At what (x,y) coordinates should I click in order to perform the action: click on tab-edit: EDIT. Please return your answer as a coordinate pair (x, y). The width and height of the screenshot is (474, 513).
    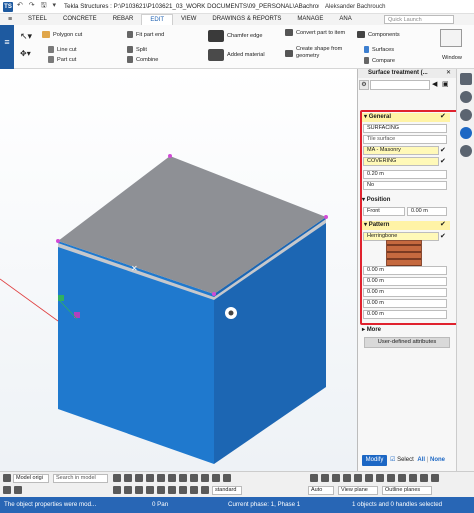
    Looking at the image, I should click on (157, 19).